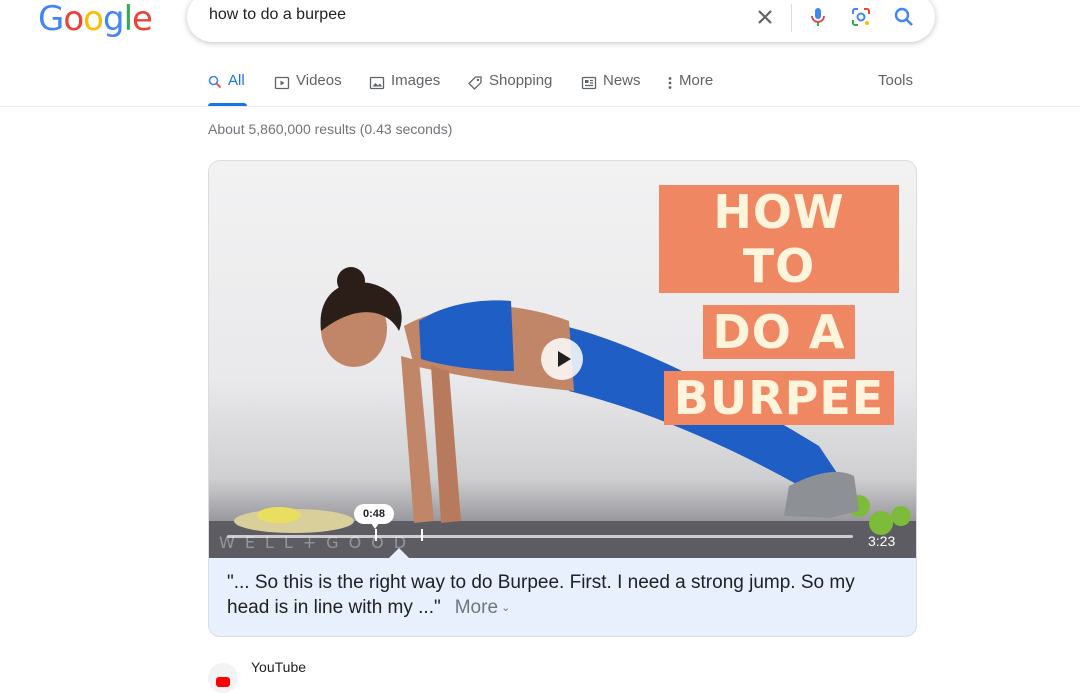 The width and height of the screenshot is (1080, 693). I want to click on microphone-icon, so click(818, 17).